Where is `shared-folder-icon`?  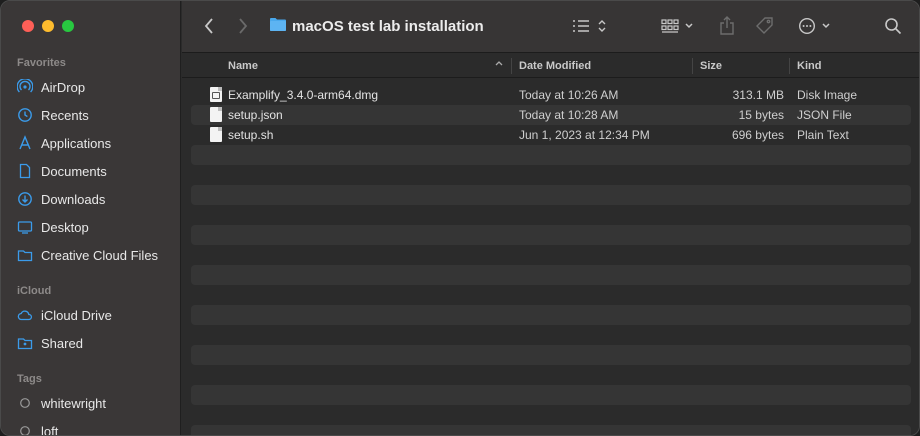 shared-folder-icon is located at coordinates (25, 343).